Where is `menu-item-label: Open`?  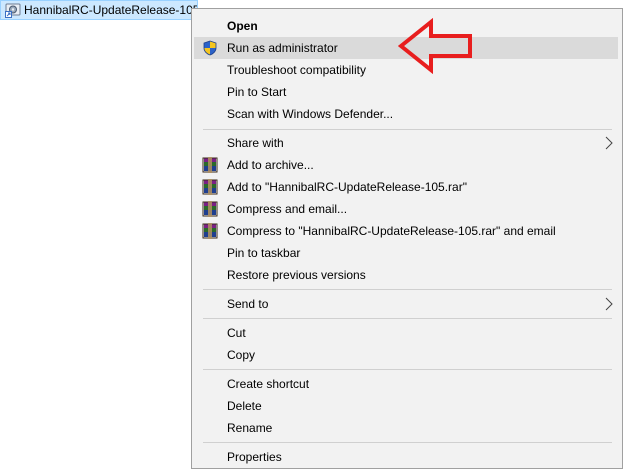 menu-item-label: Open is located at coordinates (242, 26).